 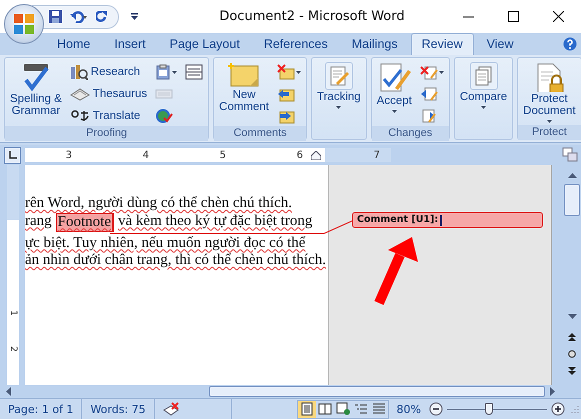 I want to click on scroll-left-icon, so click(x=8, y=391).